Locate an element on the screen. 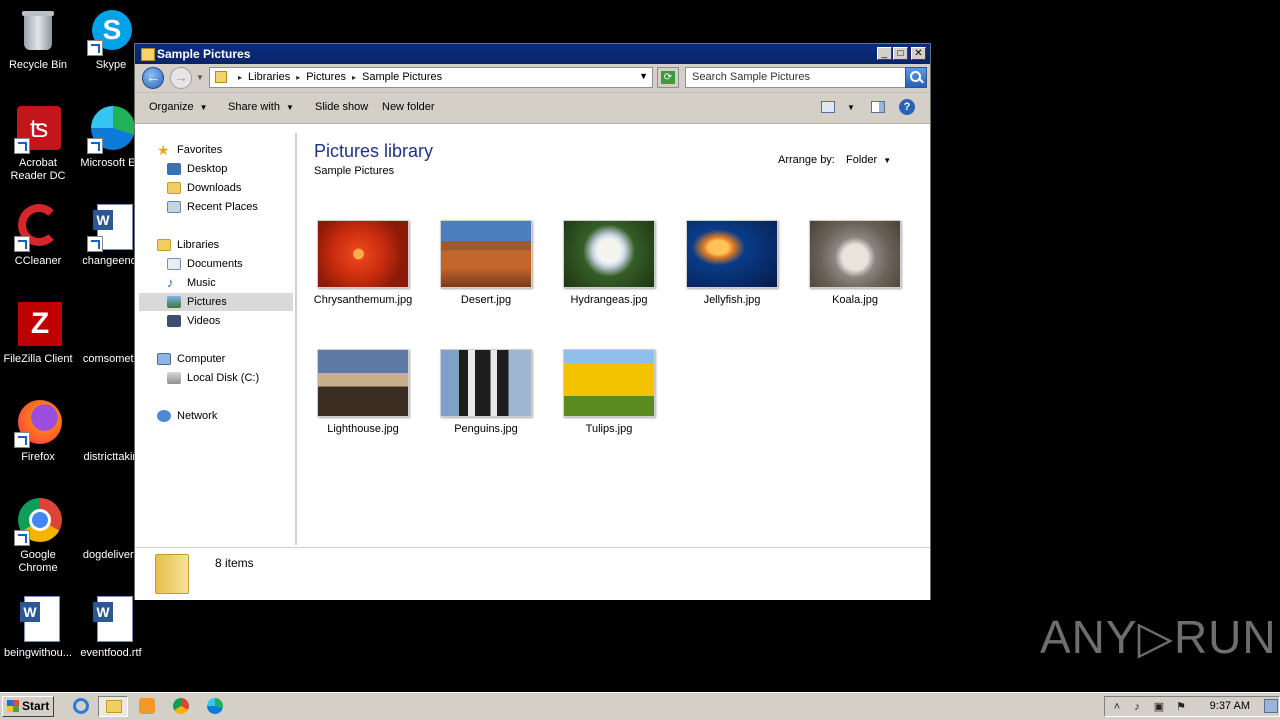  star-icon: ★ is located at coordinates (163, 150).